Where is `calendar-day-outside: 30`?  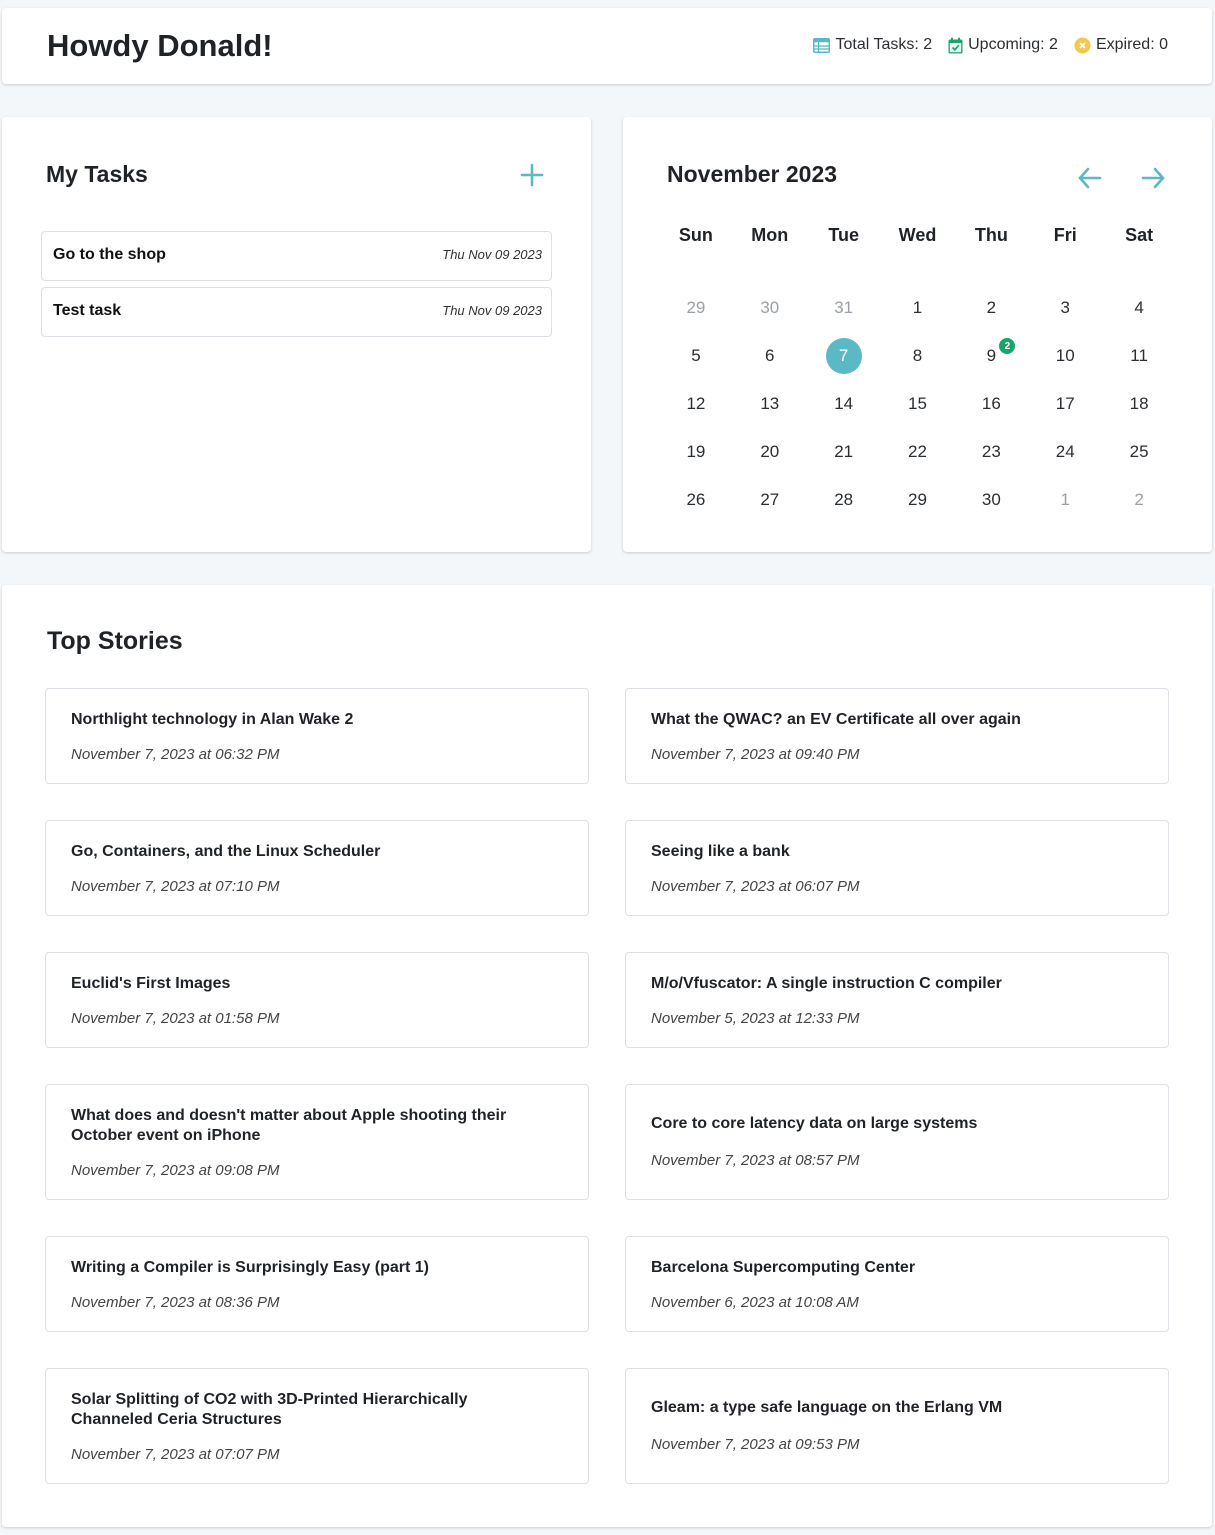 calendar-day-outside: 30 is located at coordinates (770, 308).